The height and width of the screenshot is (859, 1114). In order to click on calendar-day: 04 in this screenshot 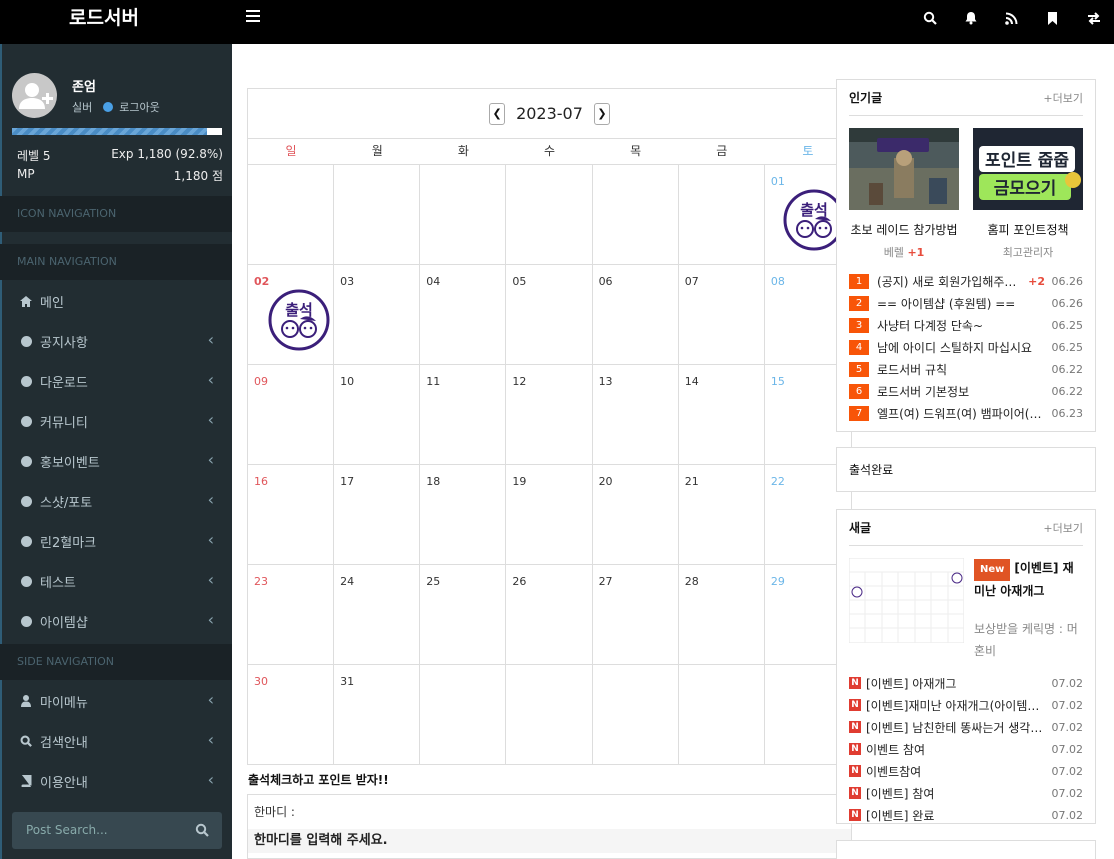, I will do `click(463, 315)`.